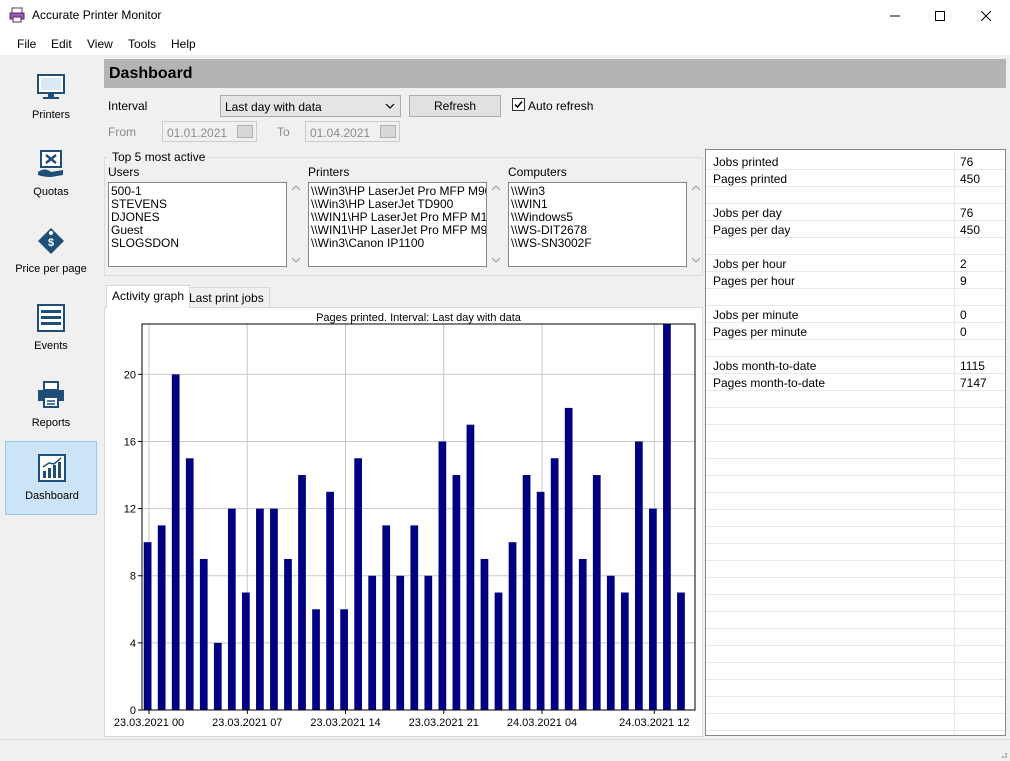 This screenshot has width=1010, height=761. I want to click on stat-value: 0, so click(963, 332).